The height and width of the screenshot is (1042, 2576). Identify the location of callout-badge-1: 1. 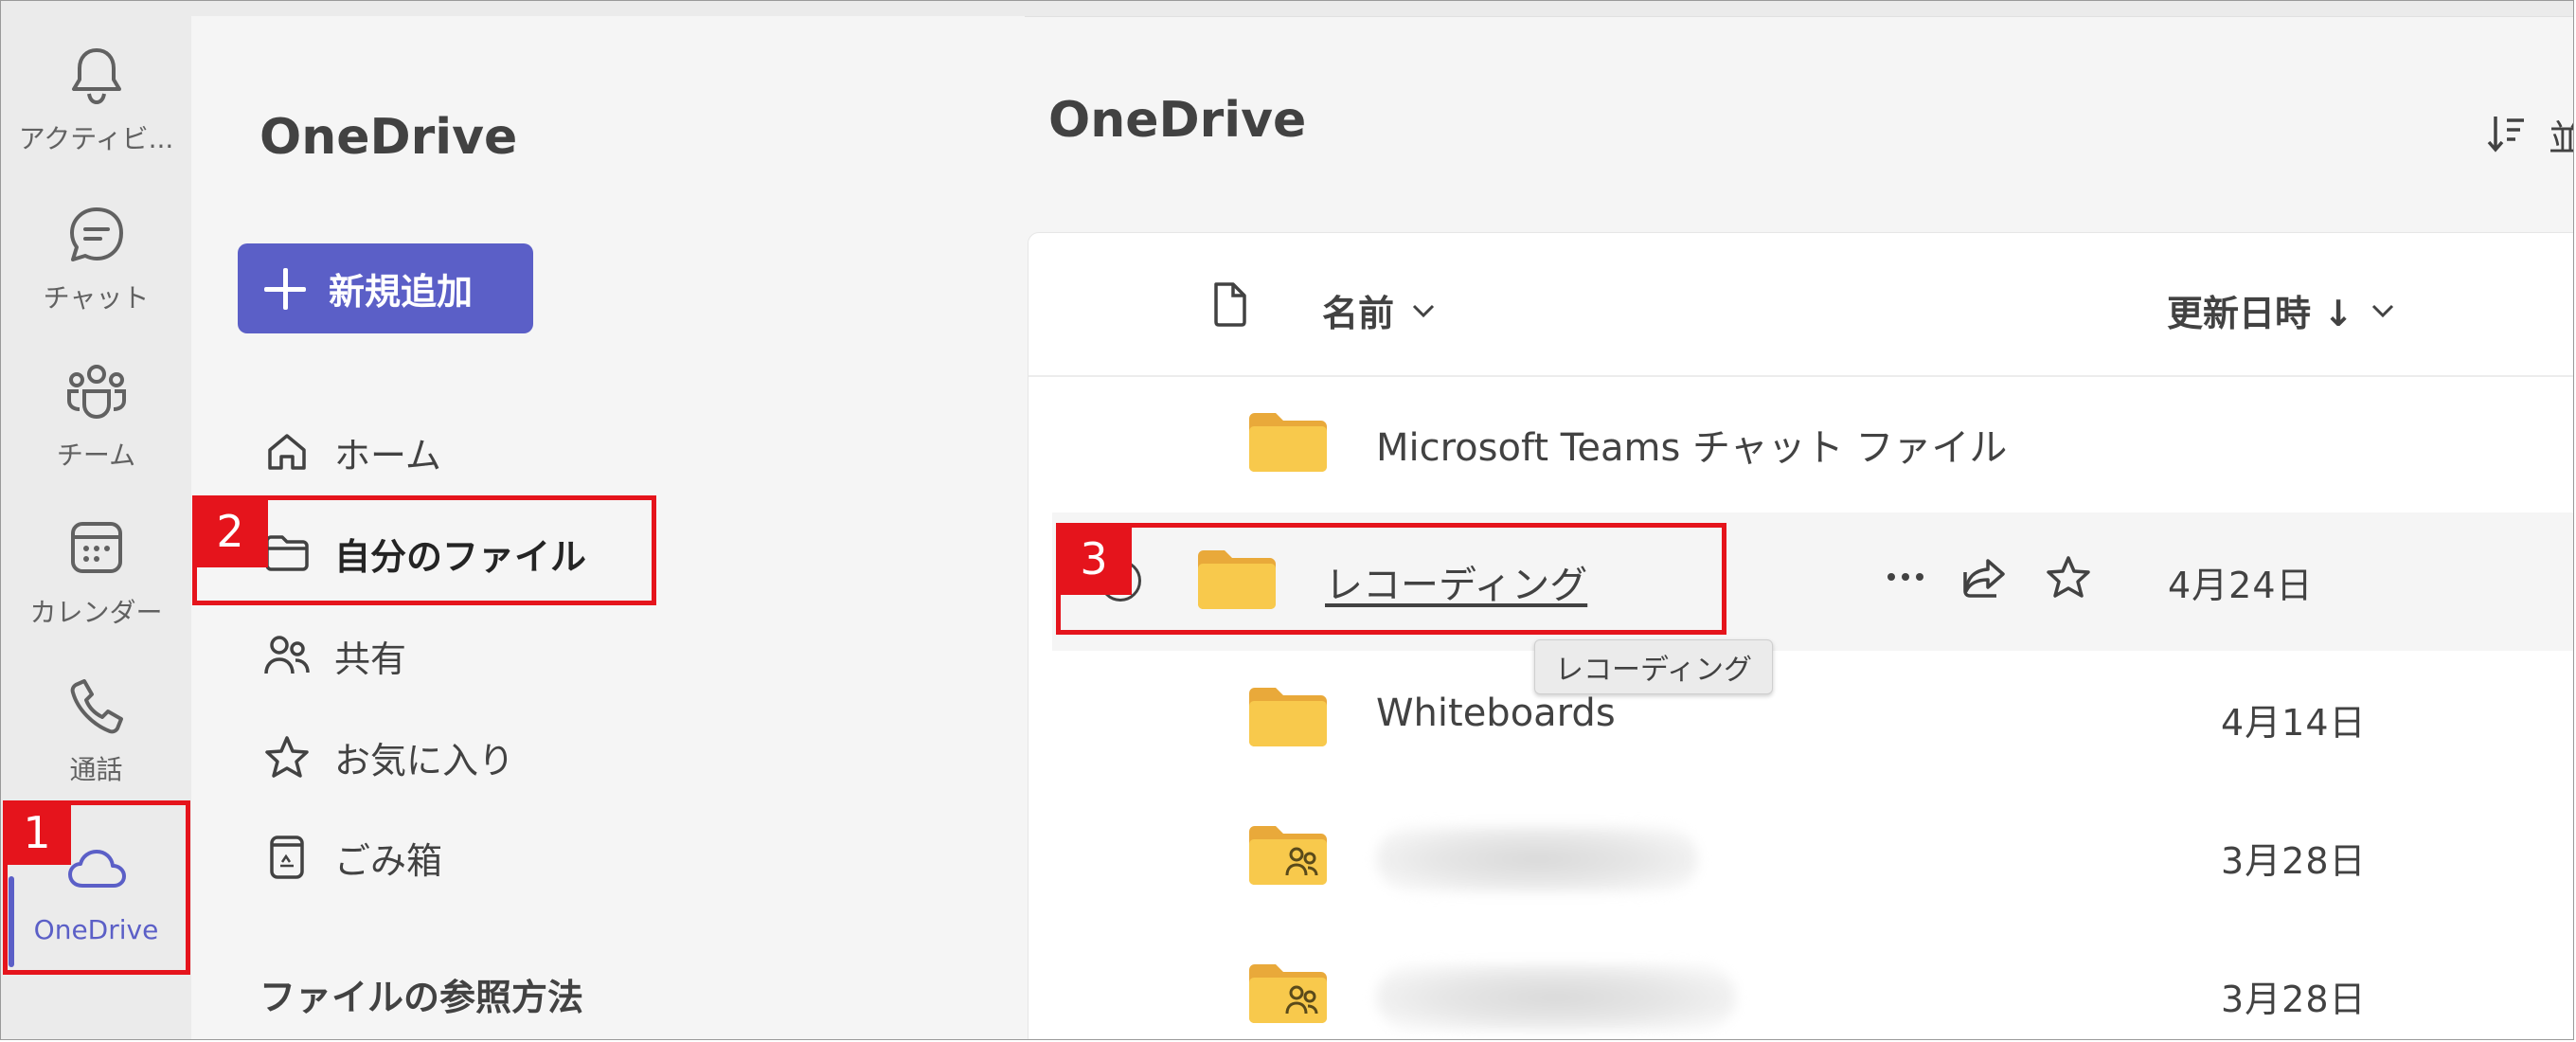
(37, 832).